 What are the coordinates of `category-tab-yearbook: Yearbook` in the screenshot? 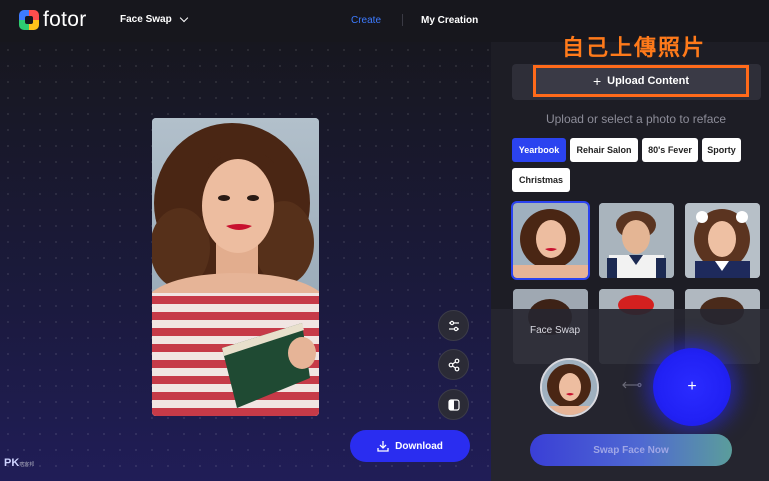 It's located at (539, 150).